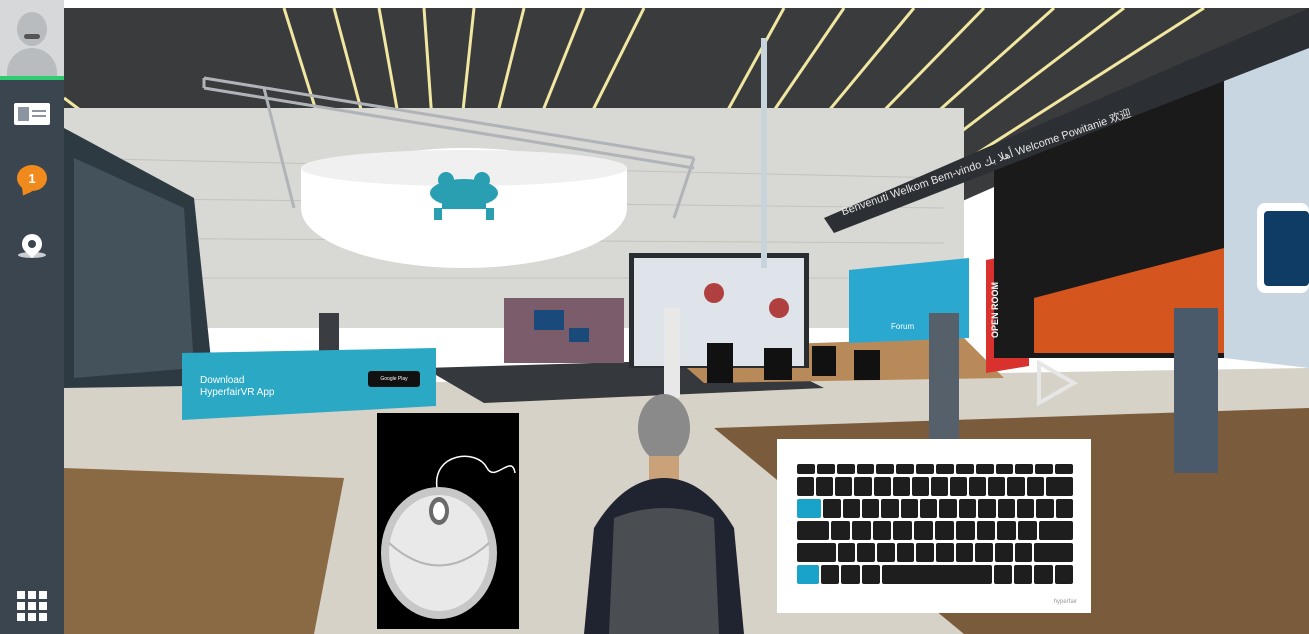  Describe the element at coordinates (1065, 602) in the screenshot. I see `keyboard-logo: hyperfair` at that location.